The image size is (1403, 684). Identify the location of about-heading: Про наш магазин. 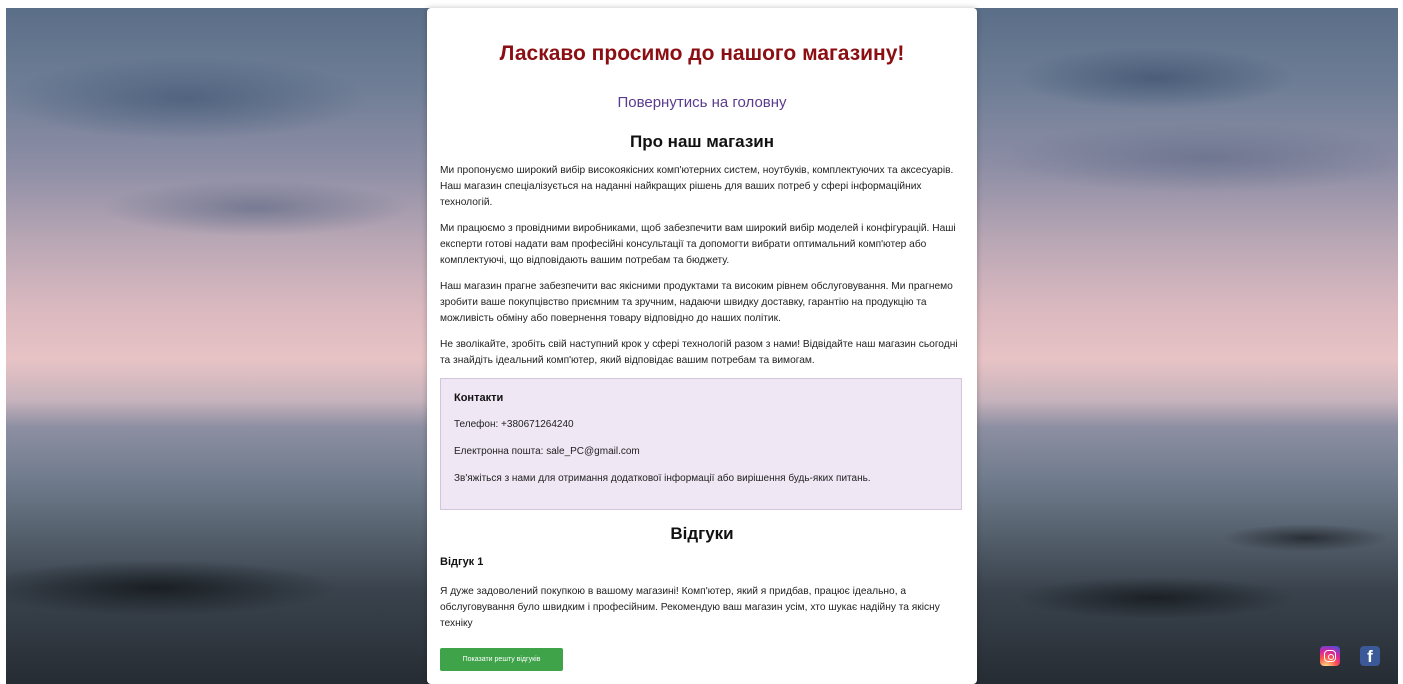
(702, 141).